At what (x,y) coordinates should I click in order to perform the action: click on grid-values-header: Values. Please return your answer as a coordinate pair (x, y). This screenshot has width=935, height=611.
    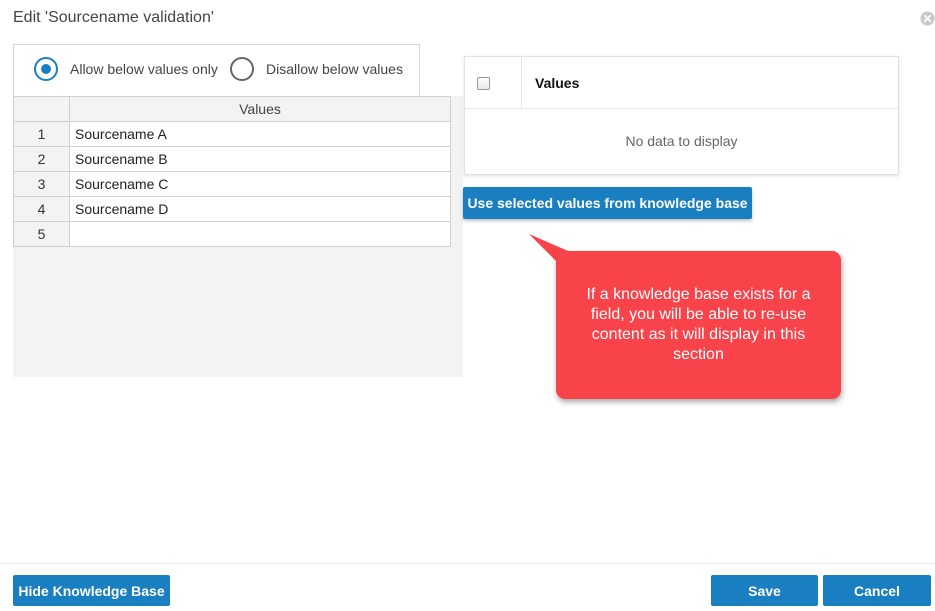
    Looking at the image, I should click on (260, 109).